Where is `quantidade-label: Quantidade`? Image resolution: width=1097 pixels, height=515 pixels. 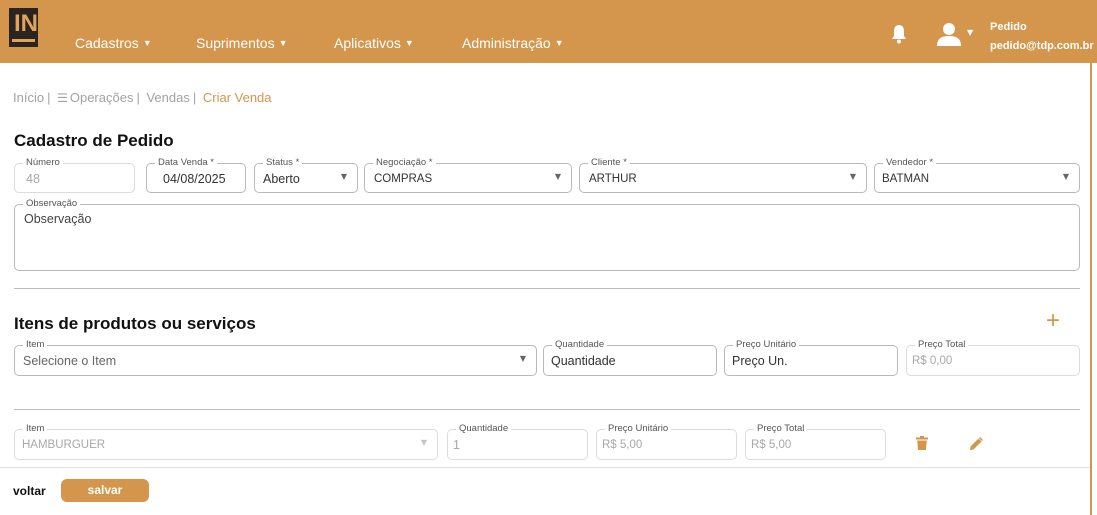
quantidade-label: Quantidade is located at coordinates (580, 345).